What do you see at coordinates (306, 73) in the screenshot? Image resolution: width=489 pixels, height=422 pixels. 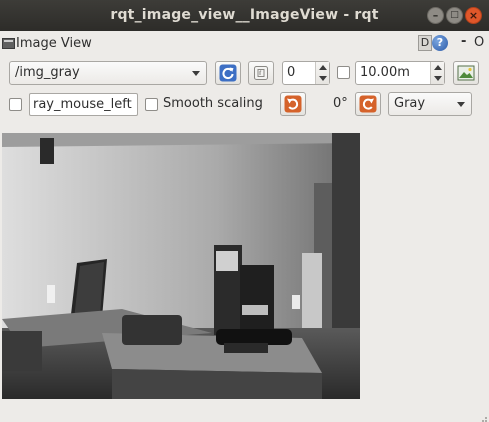 I see `zoom-spinbox: 0` at bounding box center [306, 73].